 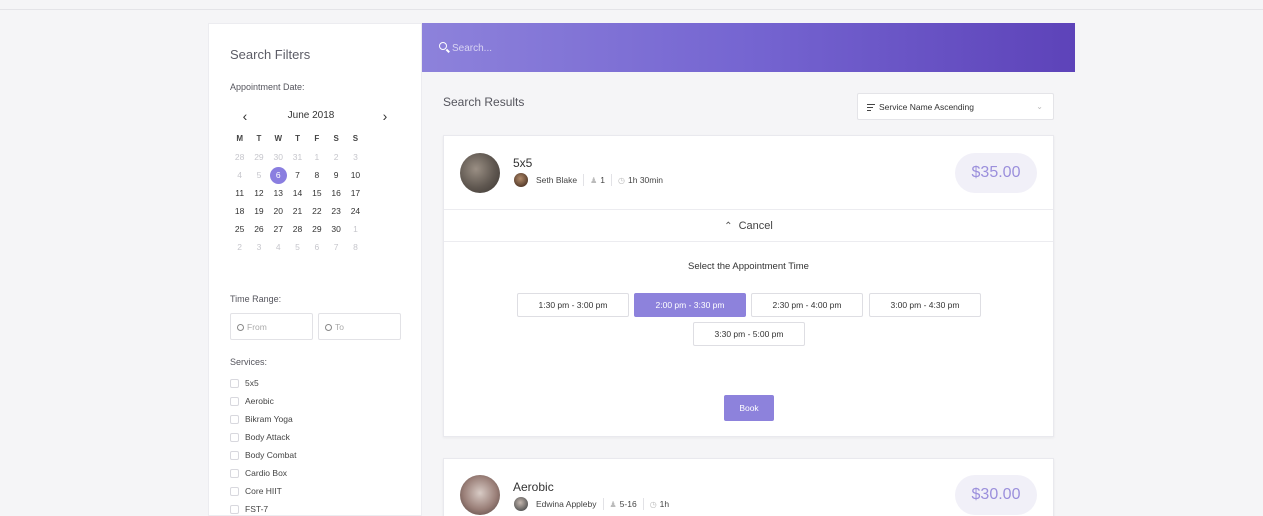 What do you see at coordinates (297, 157) in the screenshot?
I see `calendar-day: 31` at bounding box center [297, 157].